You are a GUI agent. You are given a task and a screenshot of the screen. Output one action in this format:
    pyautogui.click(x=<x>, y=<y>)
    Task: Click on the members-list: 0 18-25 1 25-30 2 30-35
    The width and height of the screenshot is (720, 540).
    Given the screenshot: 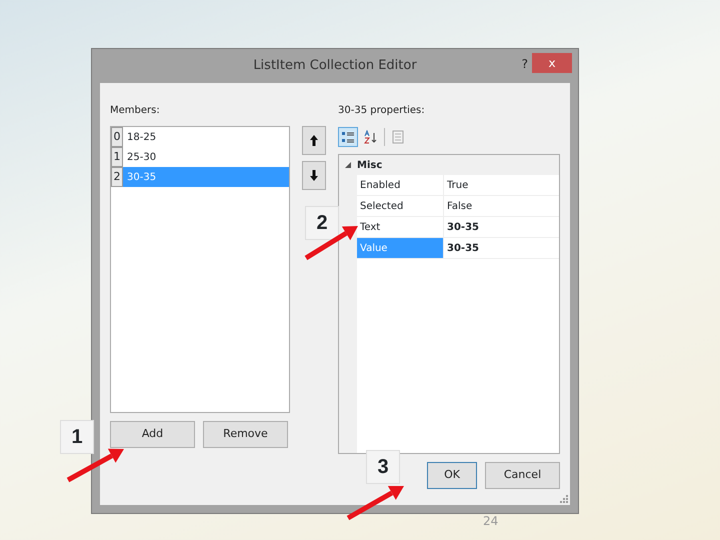 What is the action you would take?
    pyautogui.click(x=200, y=269)
    